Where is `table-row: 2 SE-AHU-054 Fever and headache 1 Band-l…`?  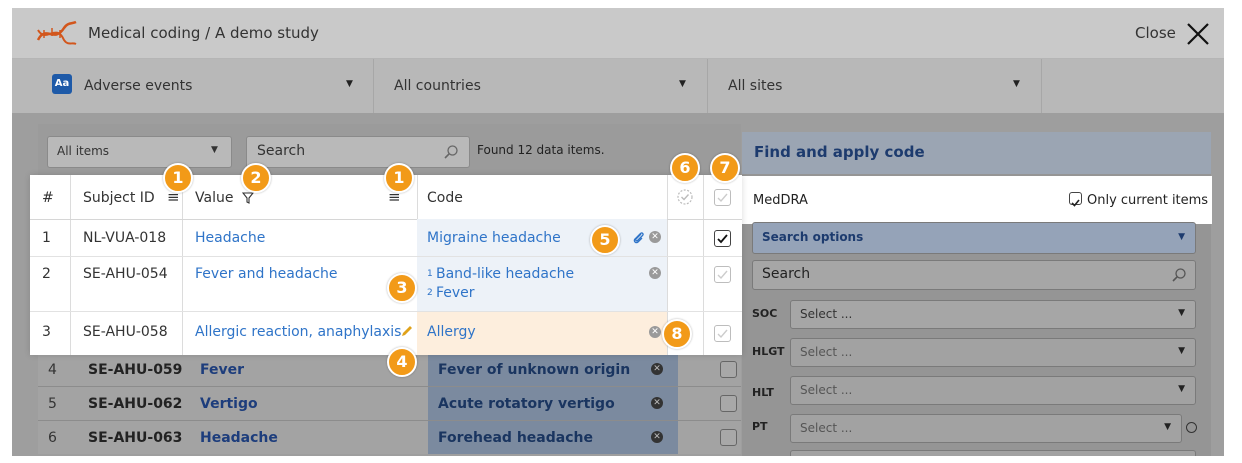 table-row: 2 SE-AHU-054 Fever and headache 1 Band-l… is located at coordinates (386, 284).